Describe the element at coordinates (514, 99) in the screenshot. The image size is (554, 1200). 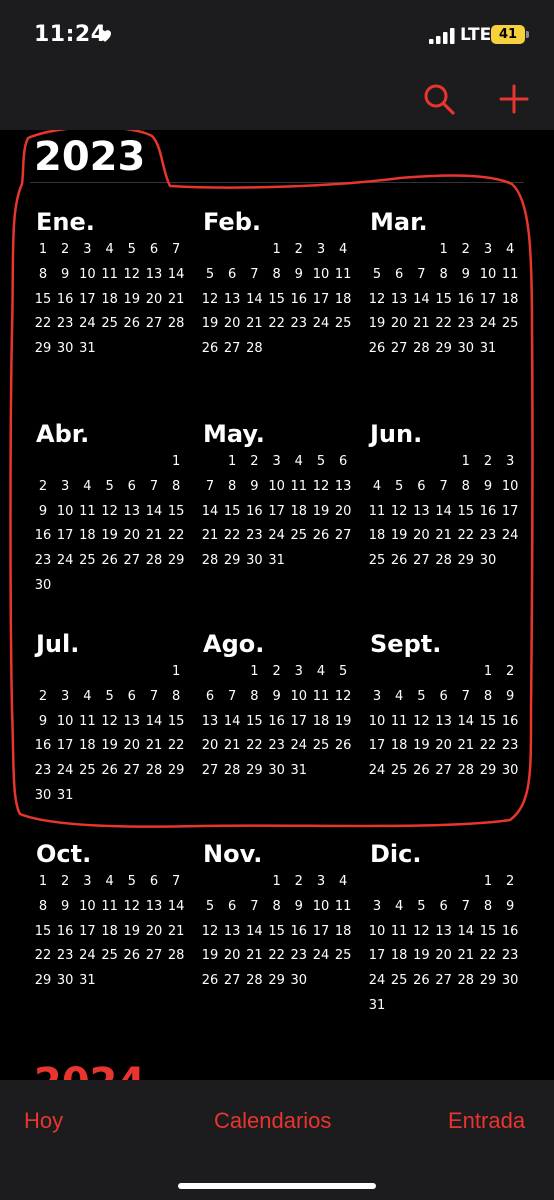
I see `add-icon` at that location.